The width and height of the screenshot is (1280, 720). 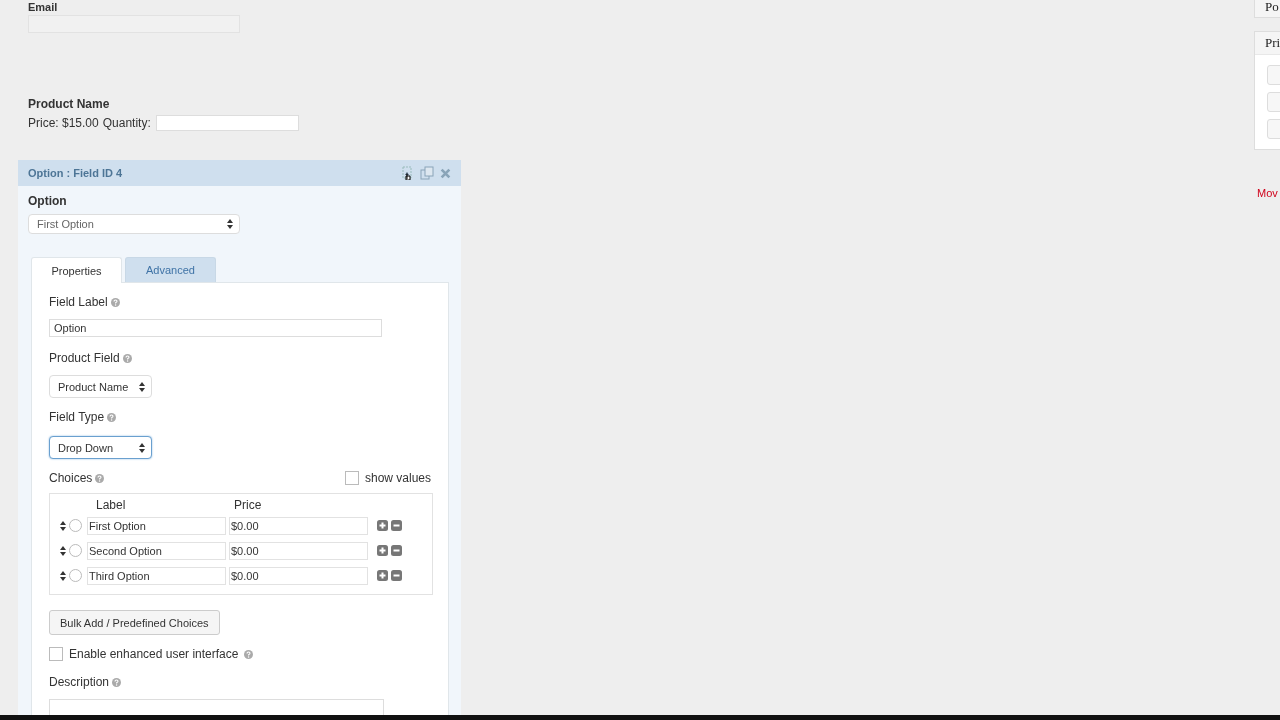 I want to click on duplicate-icon, so click(x=427, y=173).